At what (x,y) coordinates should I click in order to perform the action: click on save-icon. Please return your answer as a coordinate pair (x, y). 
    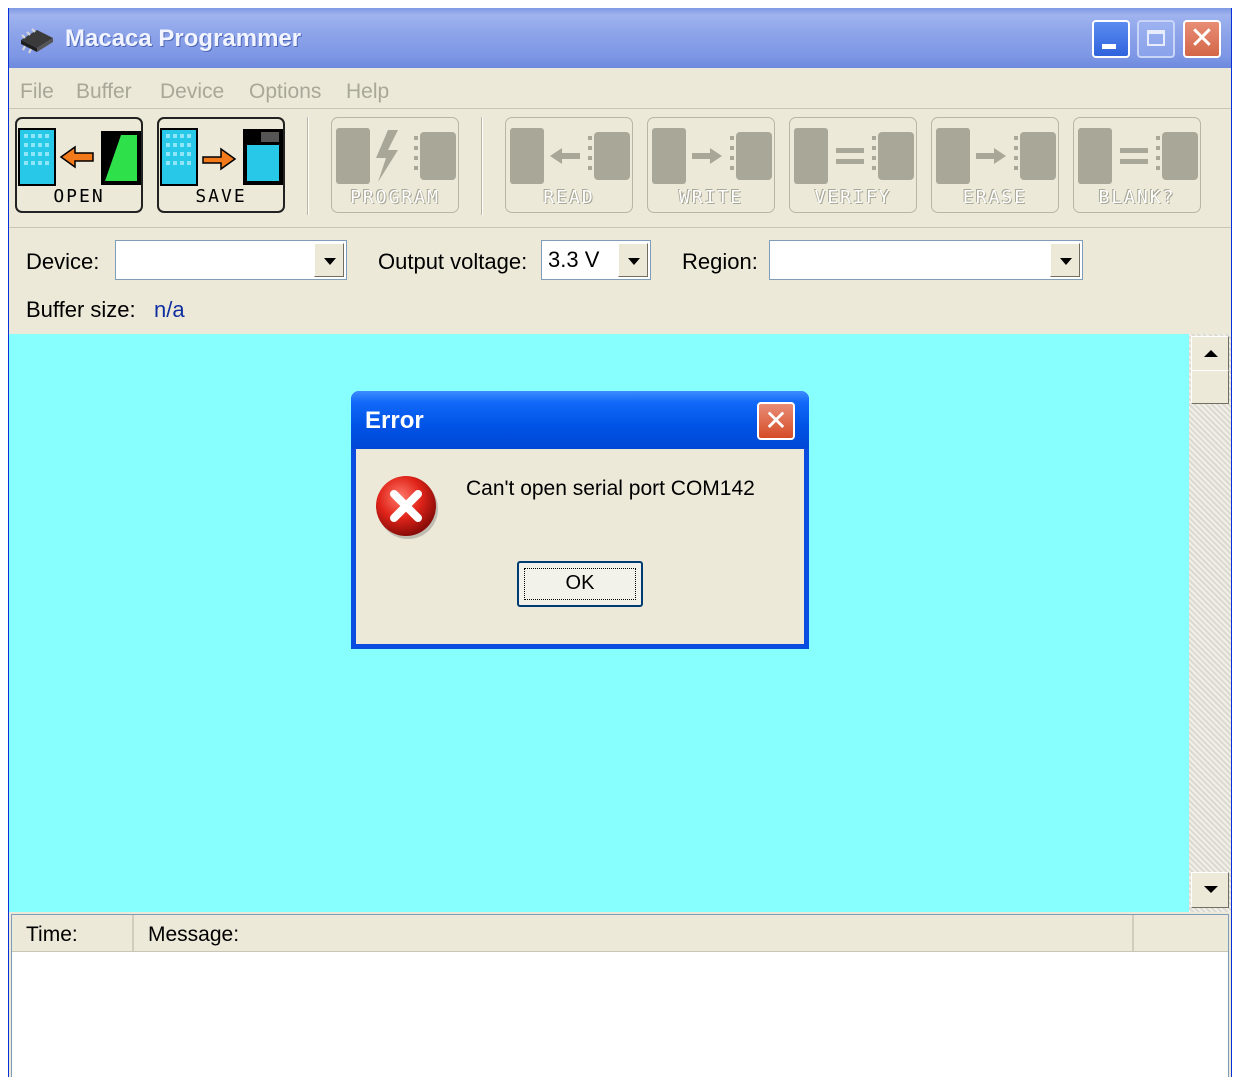
    Looking at the image, I should click on (221, 157).